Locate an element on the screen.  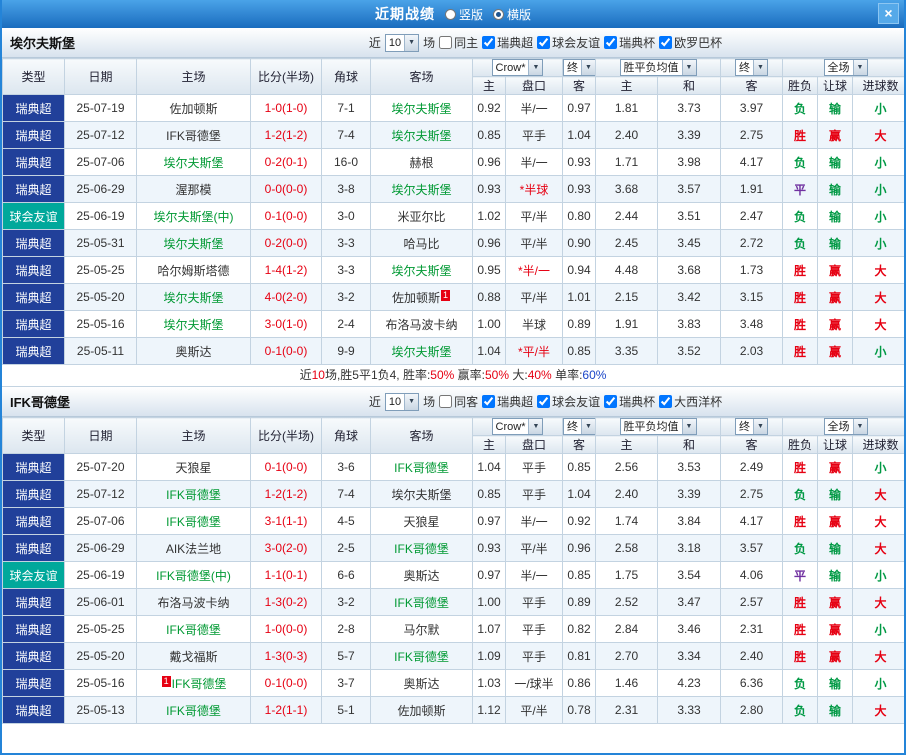
chevron-down-icon: ▼ is located at coordinates (535, 67).